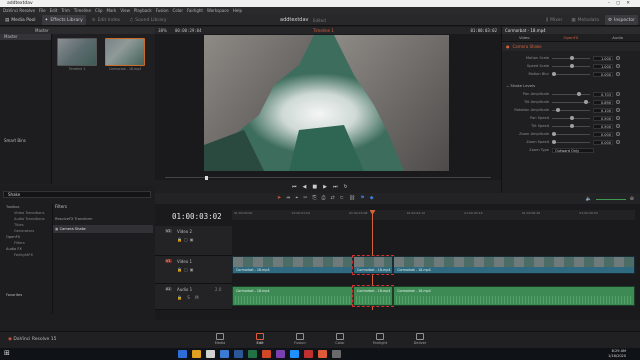 This screenshot has height=360, width=640. I want to click on dynamic-trim-icon: ⌖, so click(296, 198).